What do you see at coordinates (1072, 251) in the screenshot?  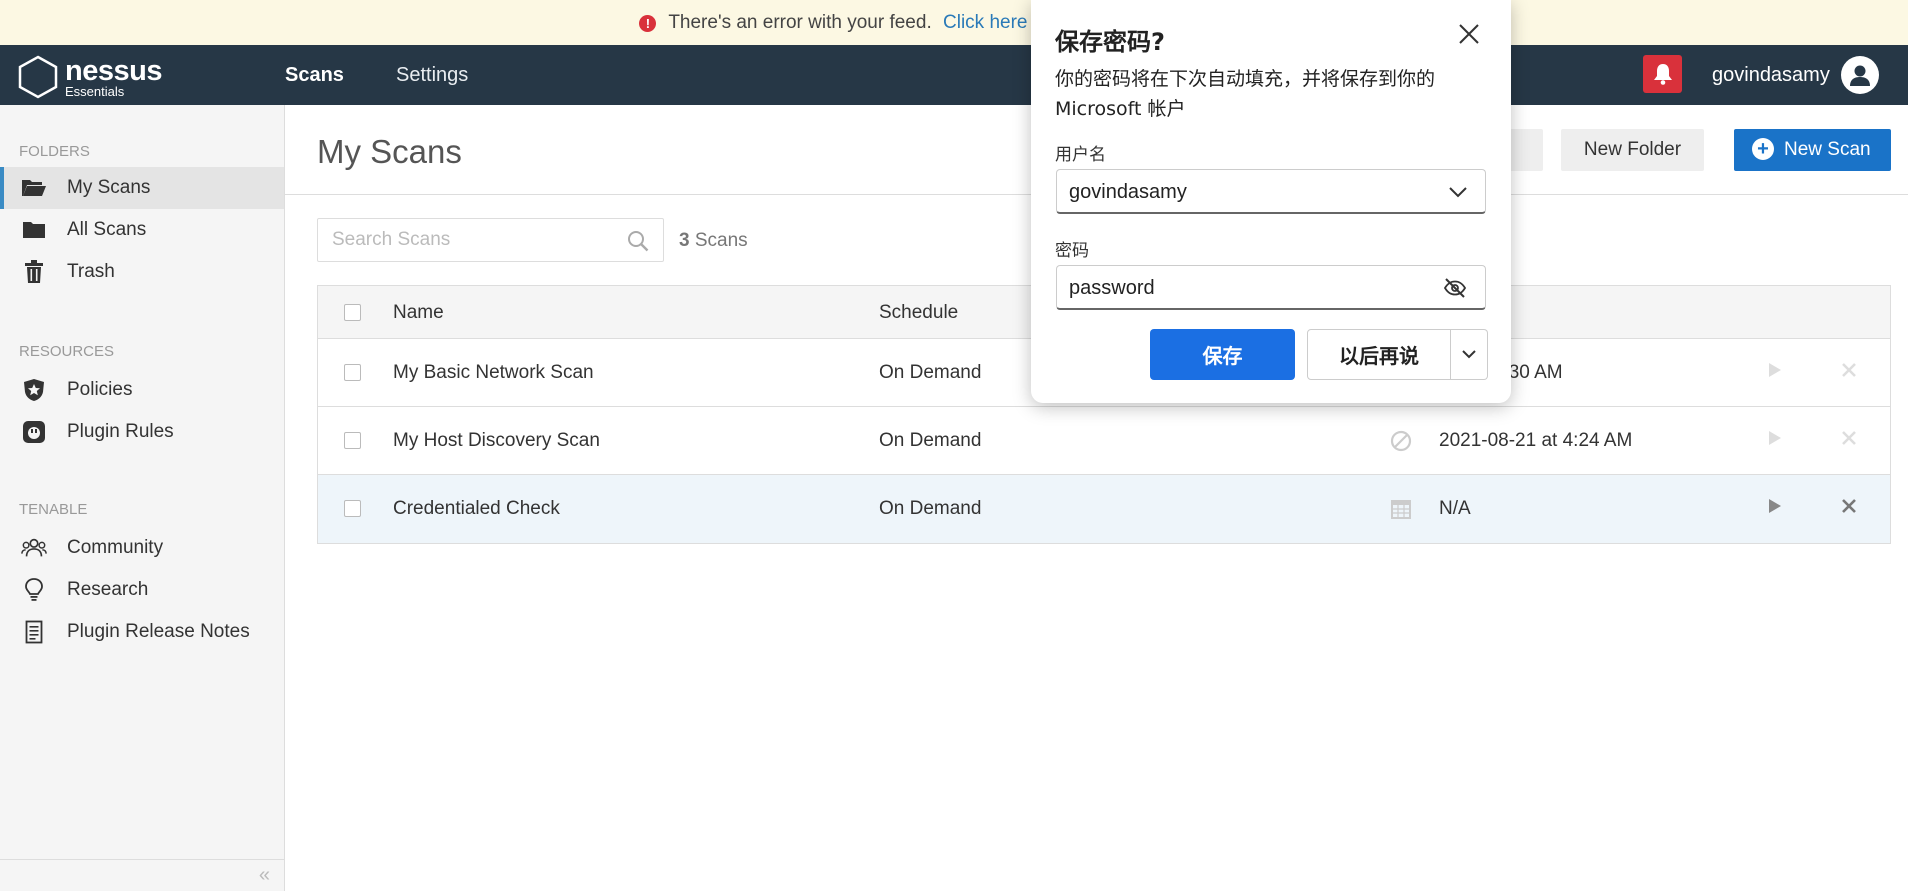 I see `password-field-label: 密码` at bounding box center [1072, 251].